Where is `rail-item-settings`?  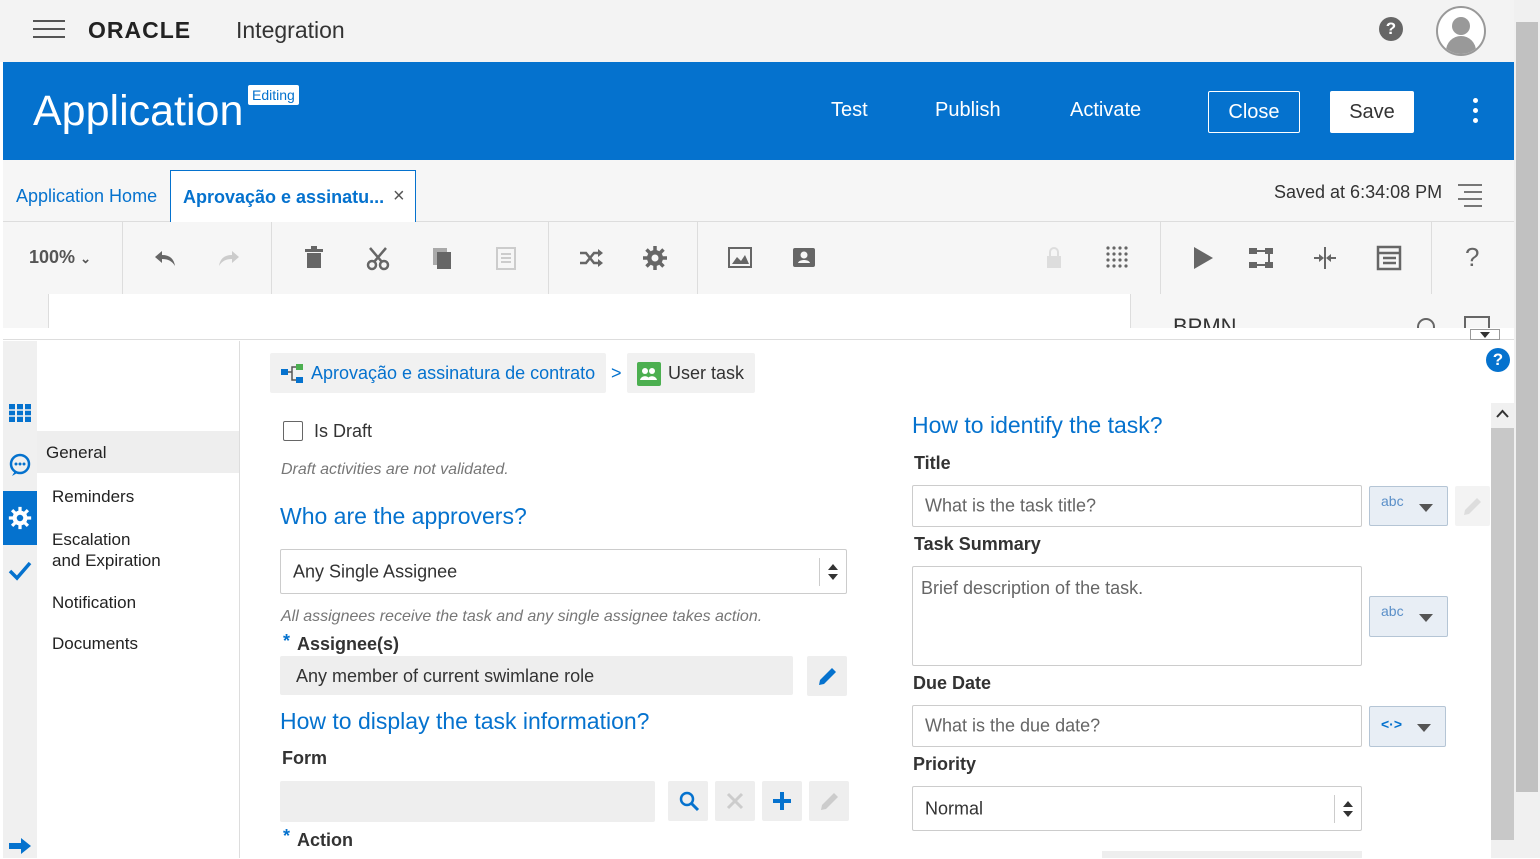
rail-item-settings is located at coordinates (20, 518).